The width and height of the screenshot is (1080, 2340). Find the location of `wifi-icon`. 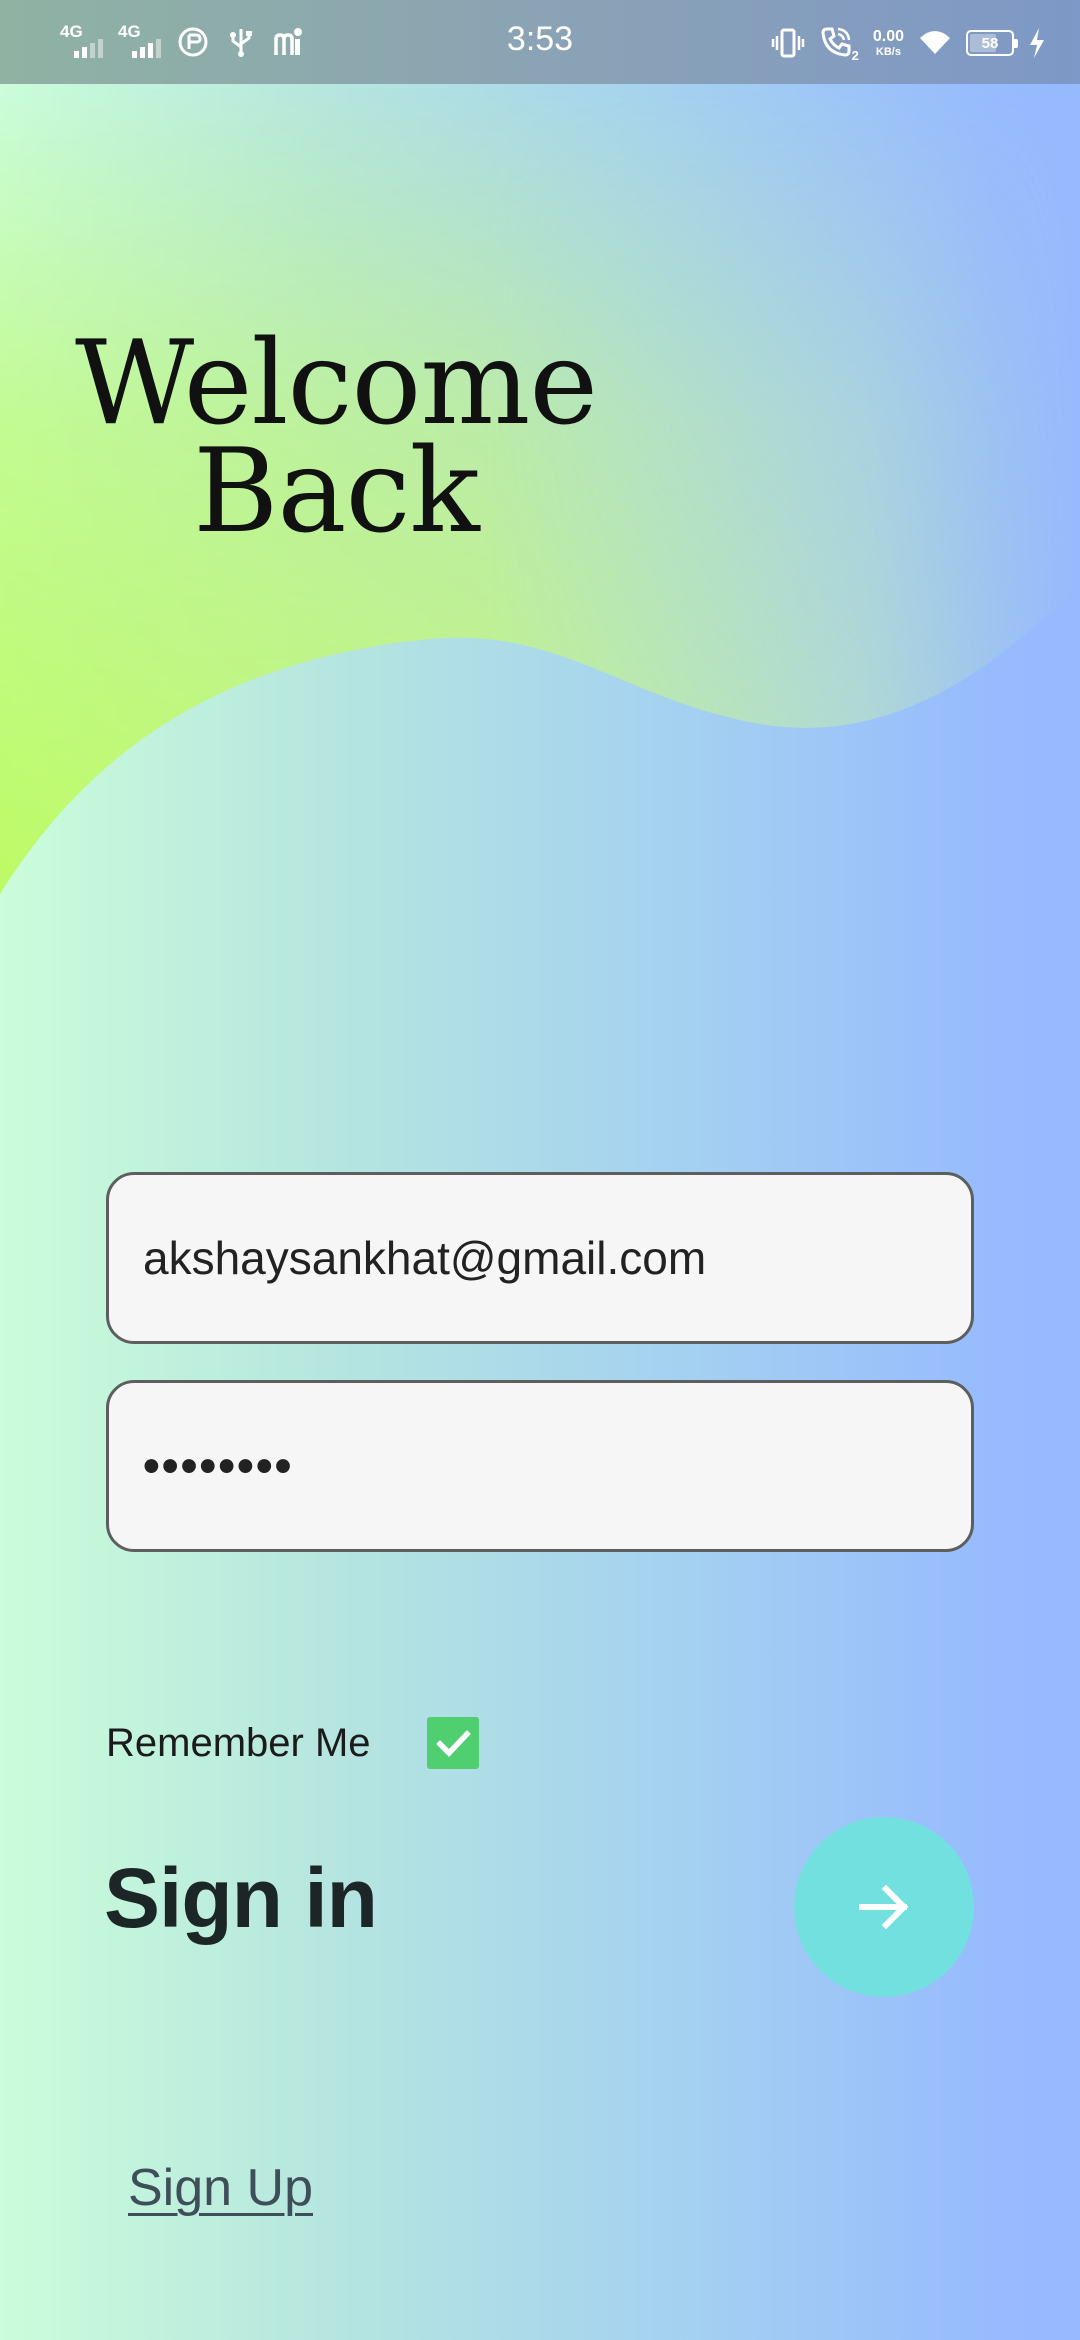

wifi-icon is located at coordinates (935, 42).